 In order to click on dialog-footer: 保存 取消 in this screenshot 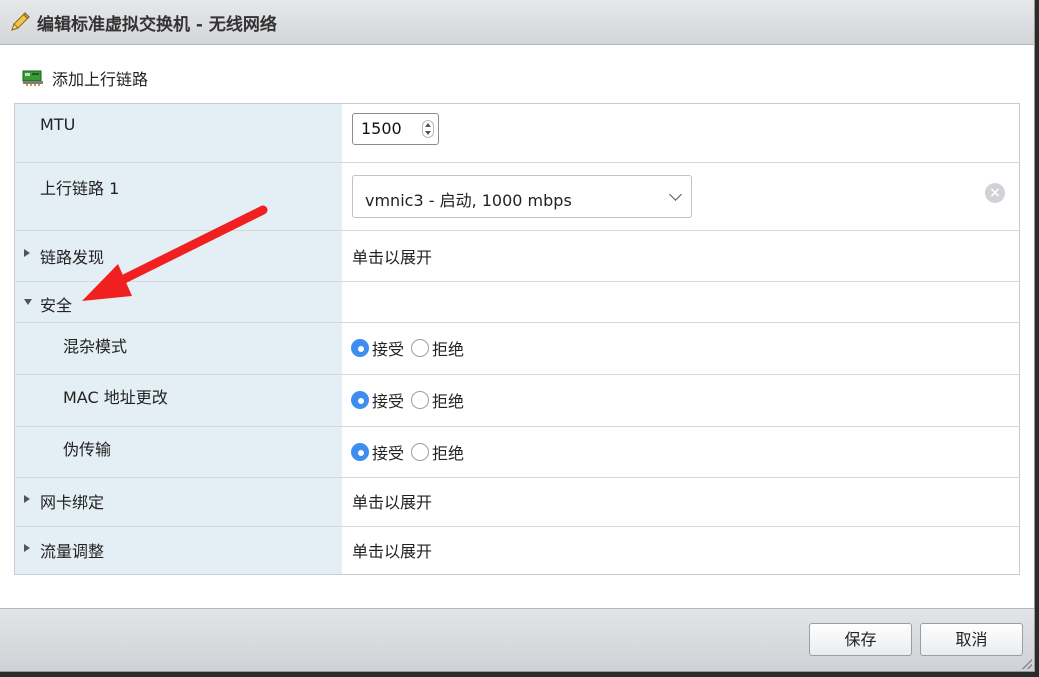, I will do `click(517, 639)`.